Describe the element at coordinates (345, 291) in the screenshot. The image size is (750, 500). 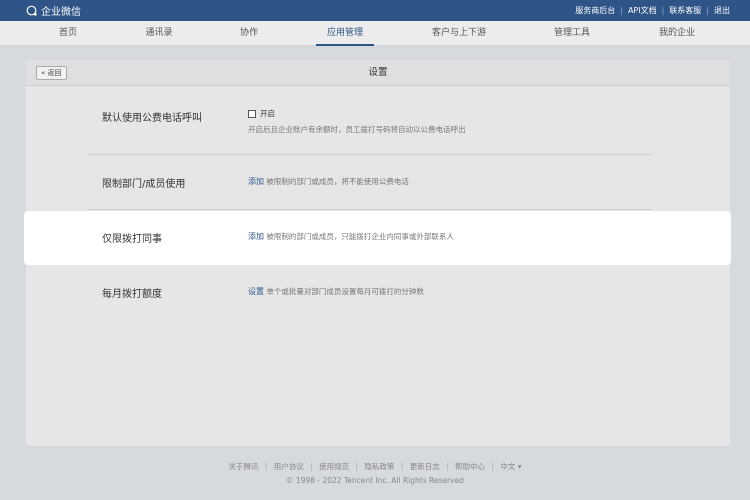
I see `setting-desc: 单个或批量对部门成员设置每月可拨打的分钟数` at that location.